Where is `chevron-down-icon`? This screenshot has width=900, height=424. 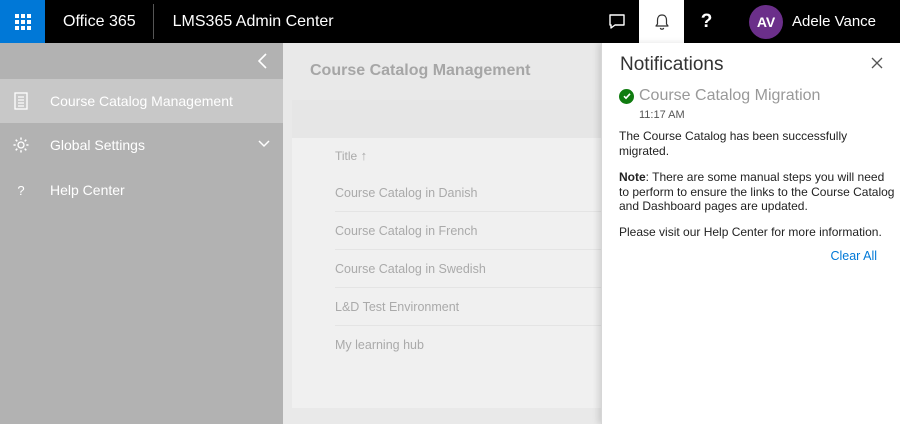 chevron-down-icon is located at coordinates (264, 144).